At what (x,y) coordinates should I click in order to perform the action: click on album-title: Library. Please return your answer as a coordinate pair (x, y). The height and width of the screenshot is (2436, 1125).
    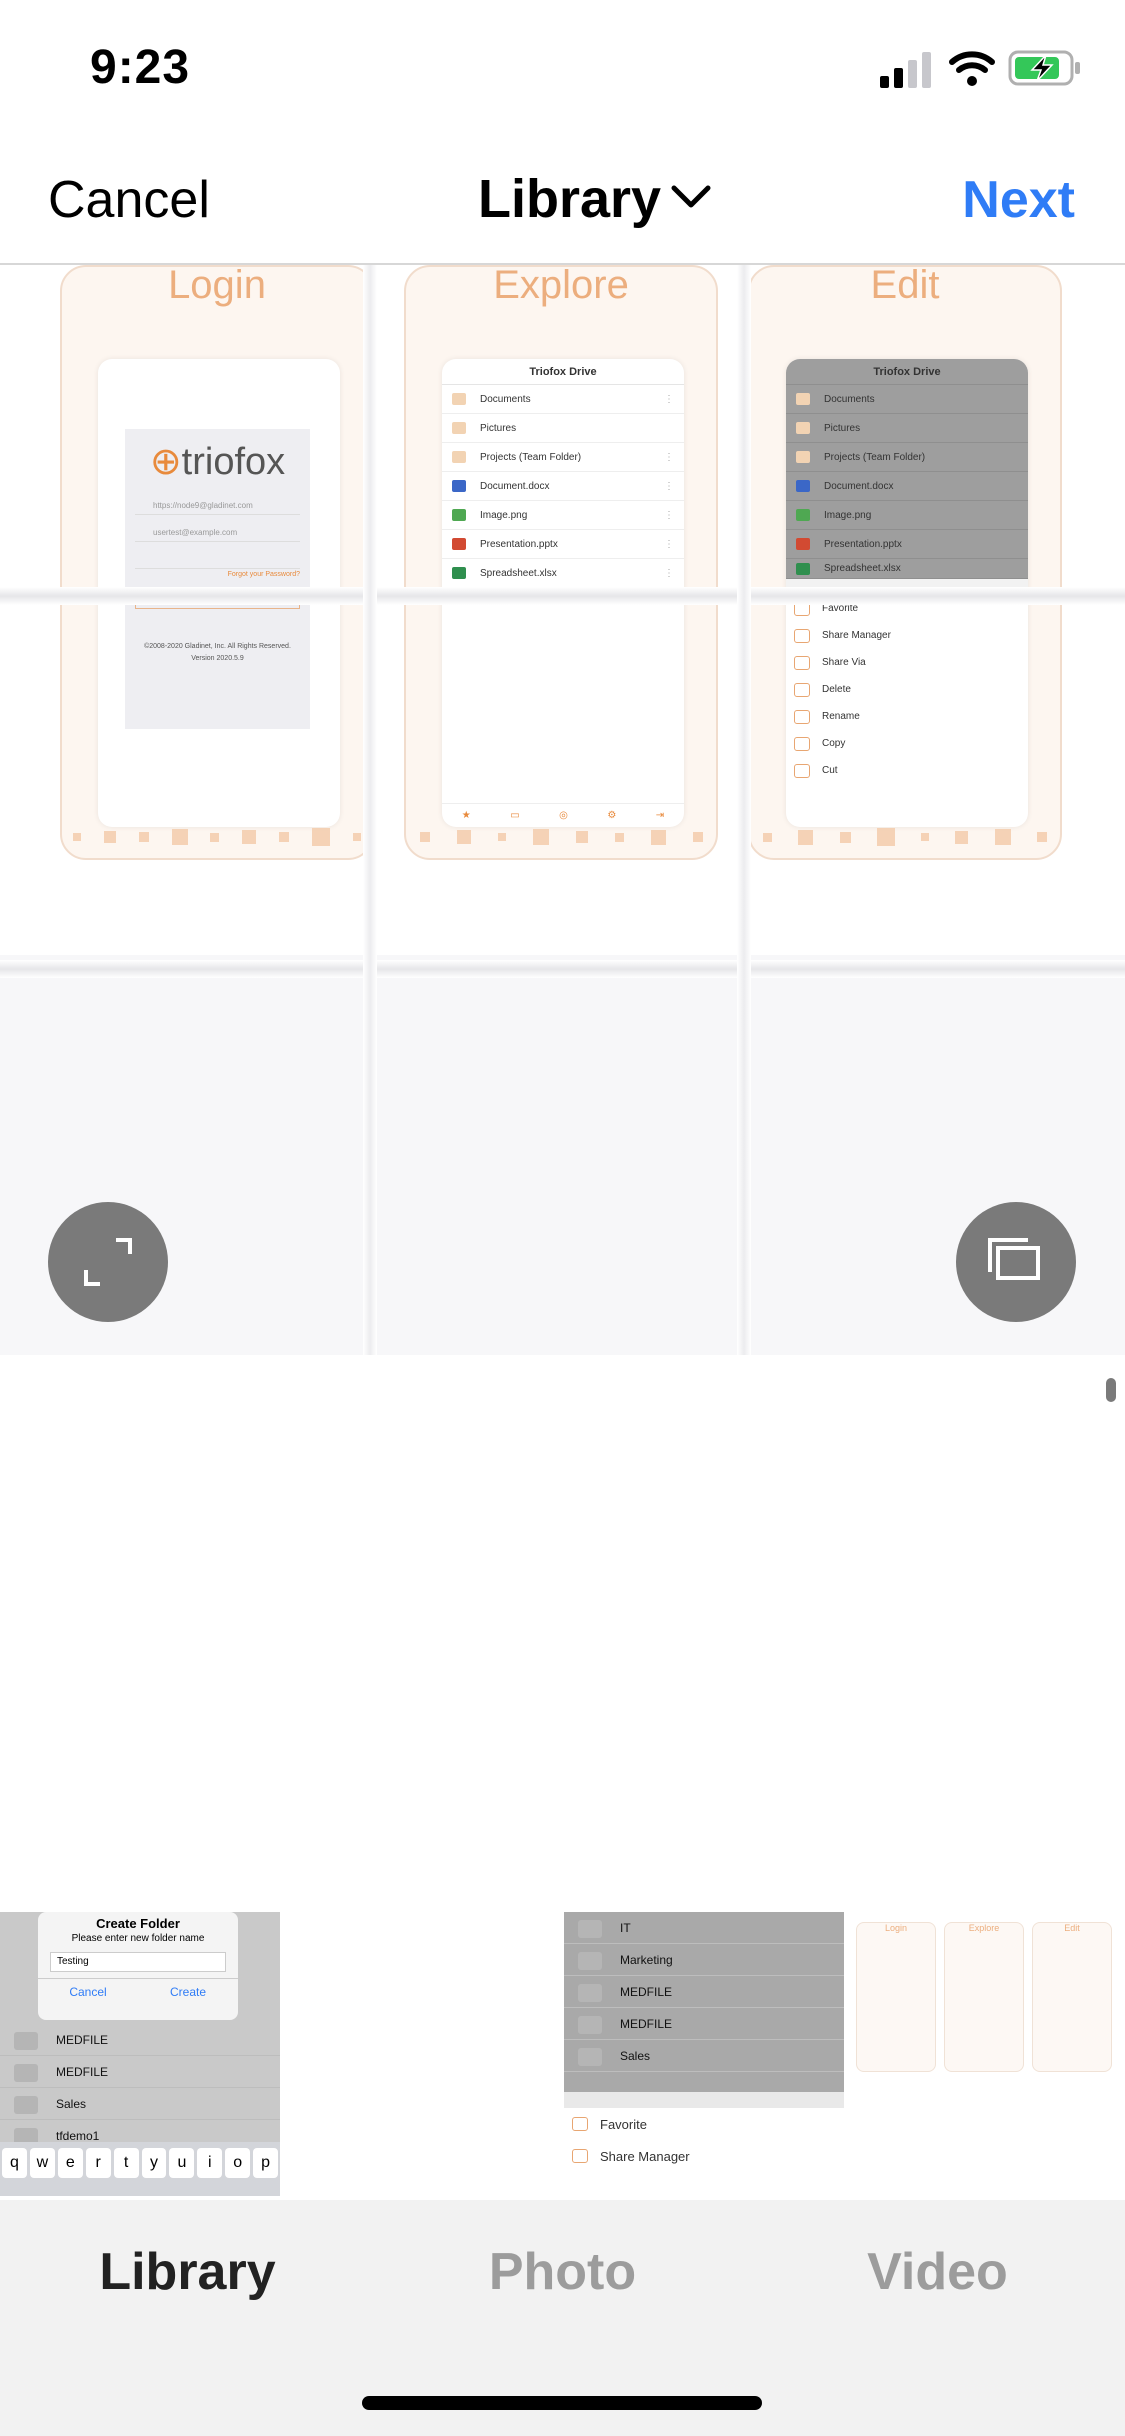
    Looking at the image, I should click on (569, 199).